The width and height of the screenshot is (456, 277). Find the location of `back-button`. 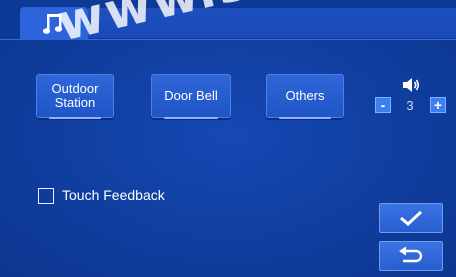

back-button is located at coordinates (411, 256).